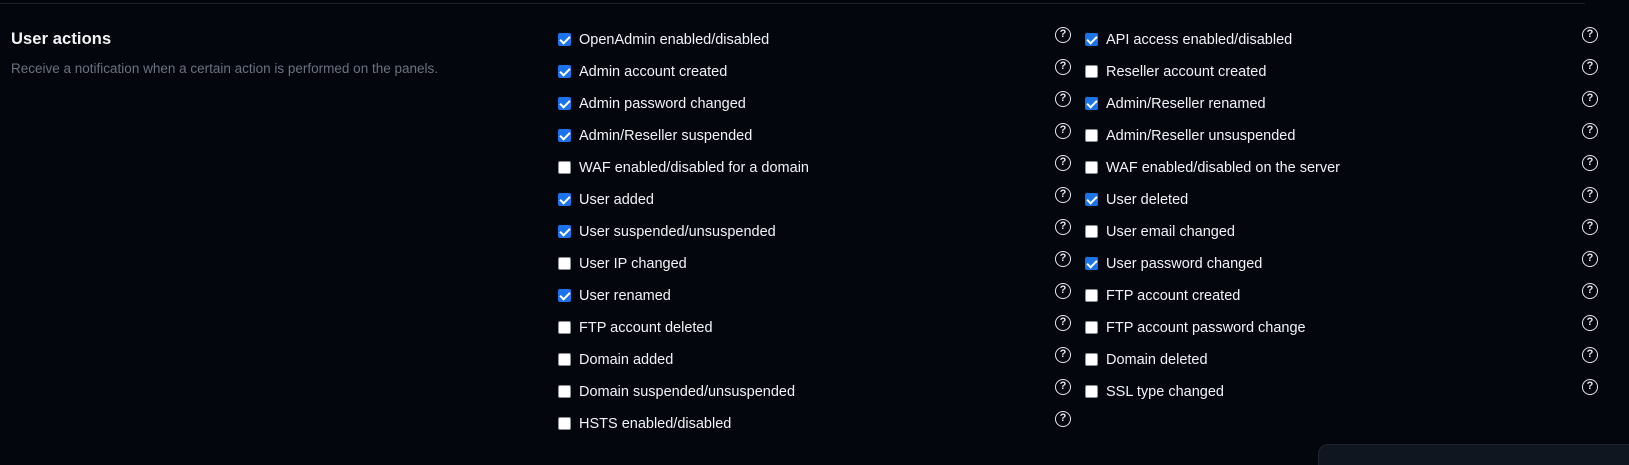 The height and width of the screenshot is (465, 1629). I want to click on option-label: User IP changed, so click(633, 264).